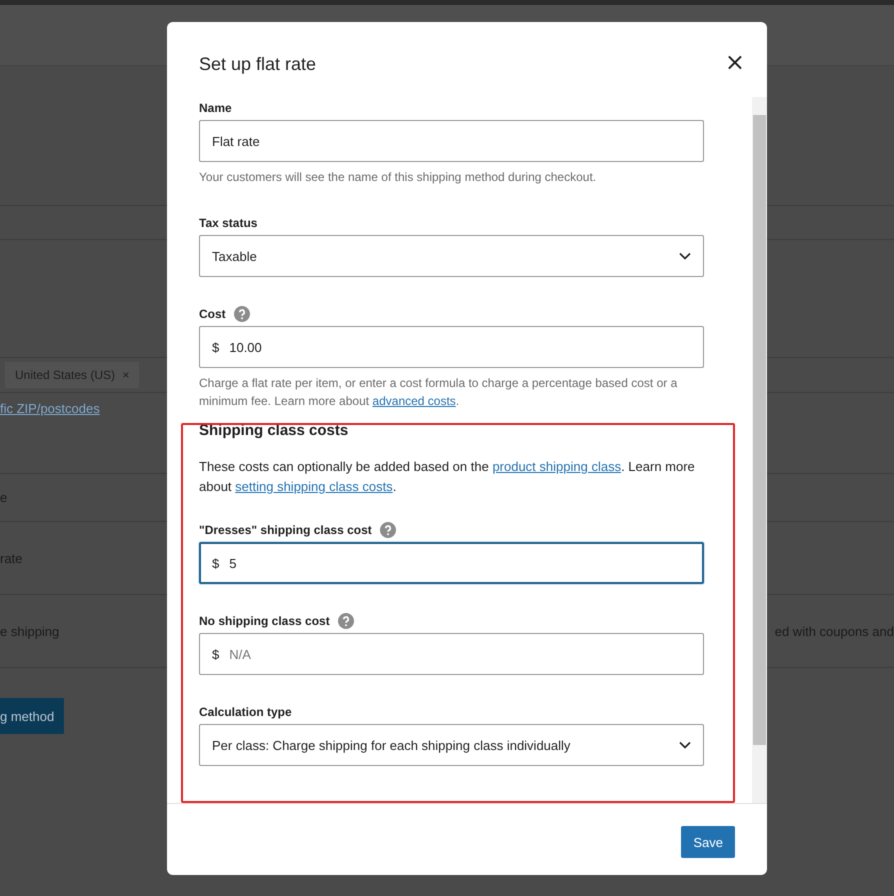  Describe the element at coordinates (451, 654) in the screenshot. I see `currency-field: $ N/A` at that location.